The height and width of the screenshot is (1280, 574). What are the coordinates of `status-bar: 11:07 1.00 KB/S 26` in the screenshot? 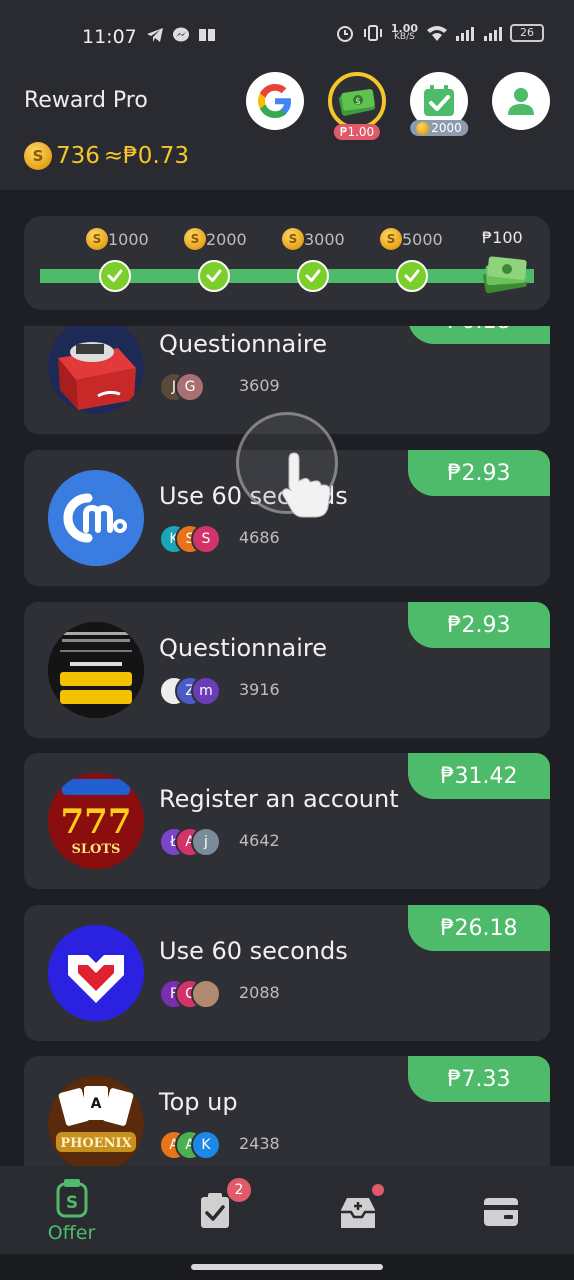 It's located at (287, 36).